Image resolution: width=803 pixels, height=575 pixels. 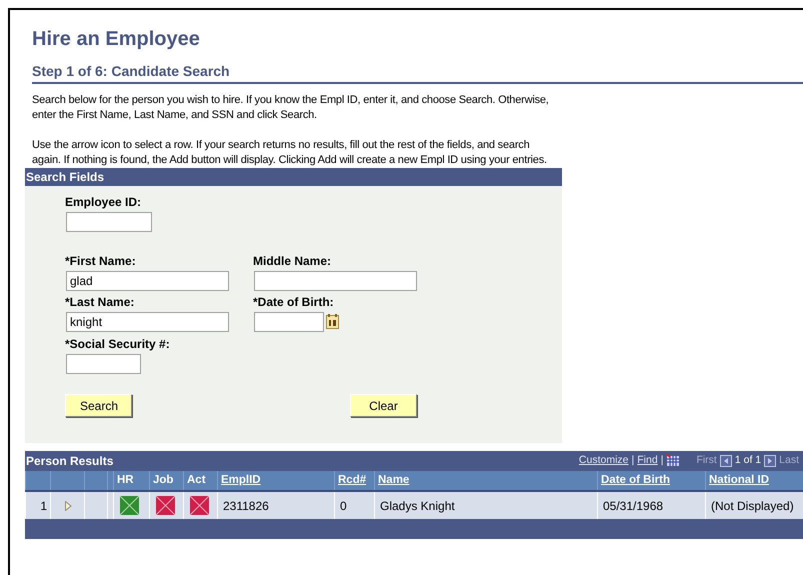 What do you see at coordinates (167, 481) in the screenshot?
I see `column-header: Job` at bounding box center [167, 481].